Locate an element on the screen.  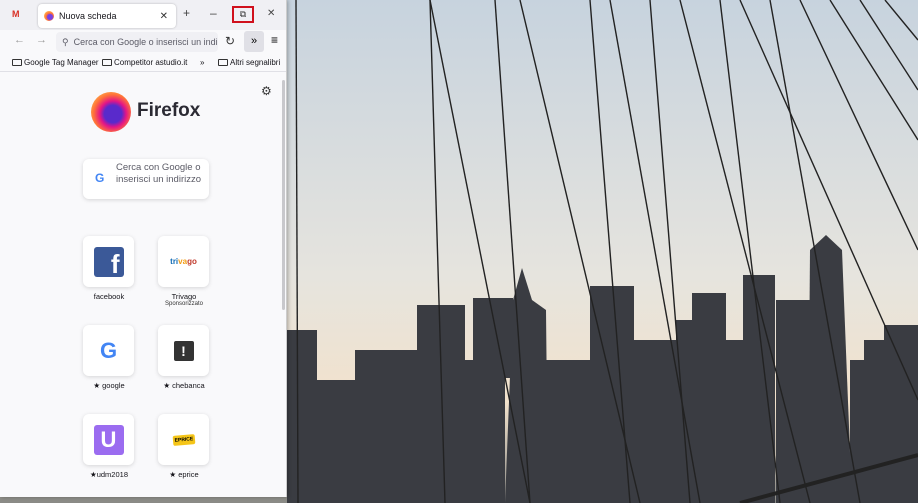
bookmarks-overflow-button: » is located at coordinates (202, 62).